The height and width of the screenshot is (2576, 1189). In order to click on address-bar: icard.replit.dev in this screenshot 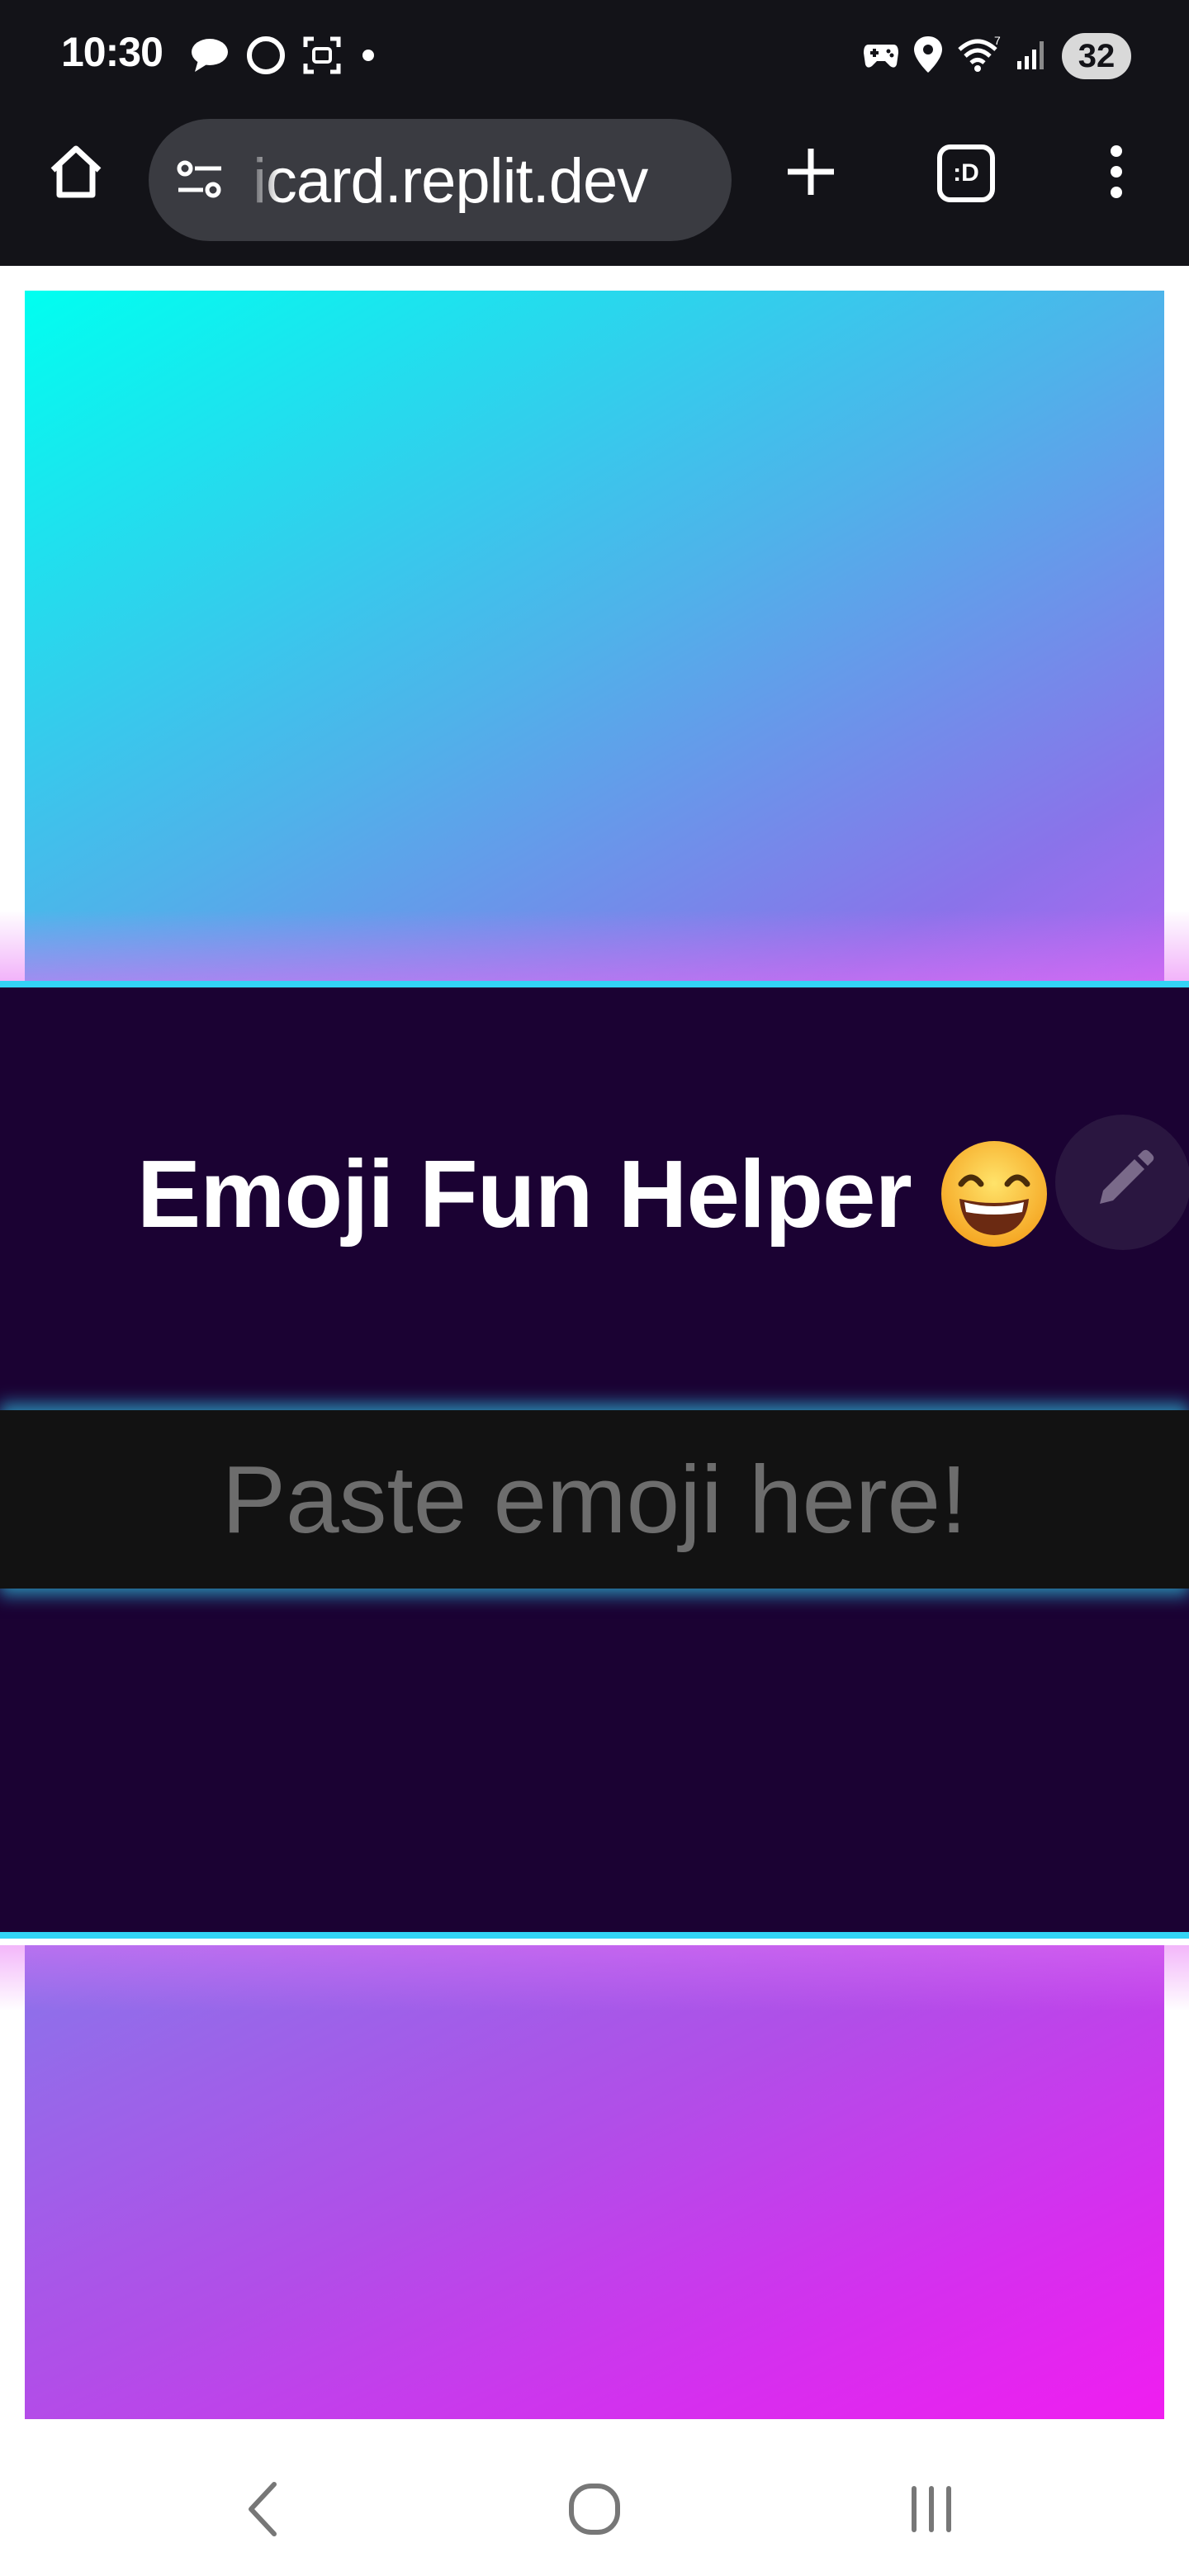, I will do `click(440, 180)`.